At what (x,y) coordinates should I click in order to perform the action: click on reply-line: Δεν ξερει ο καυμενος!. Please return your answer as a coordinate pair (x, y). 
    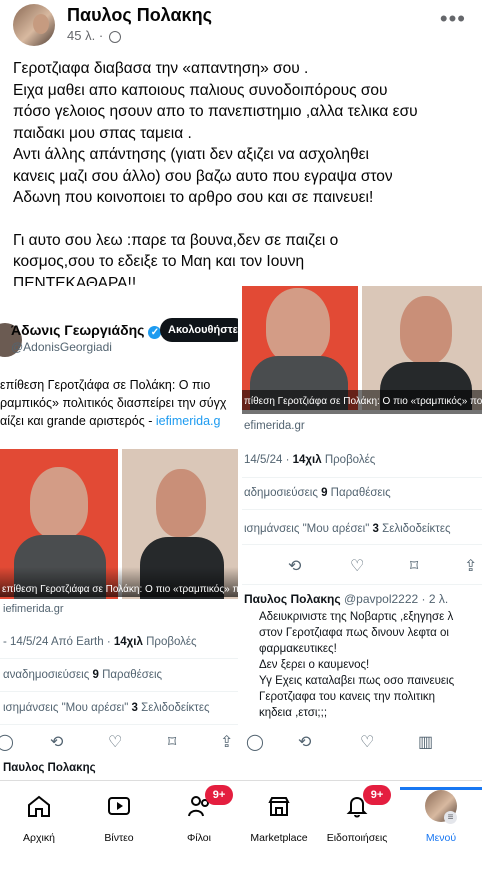
    Looking at the image, I should click on (314, 665).